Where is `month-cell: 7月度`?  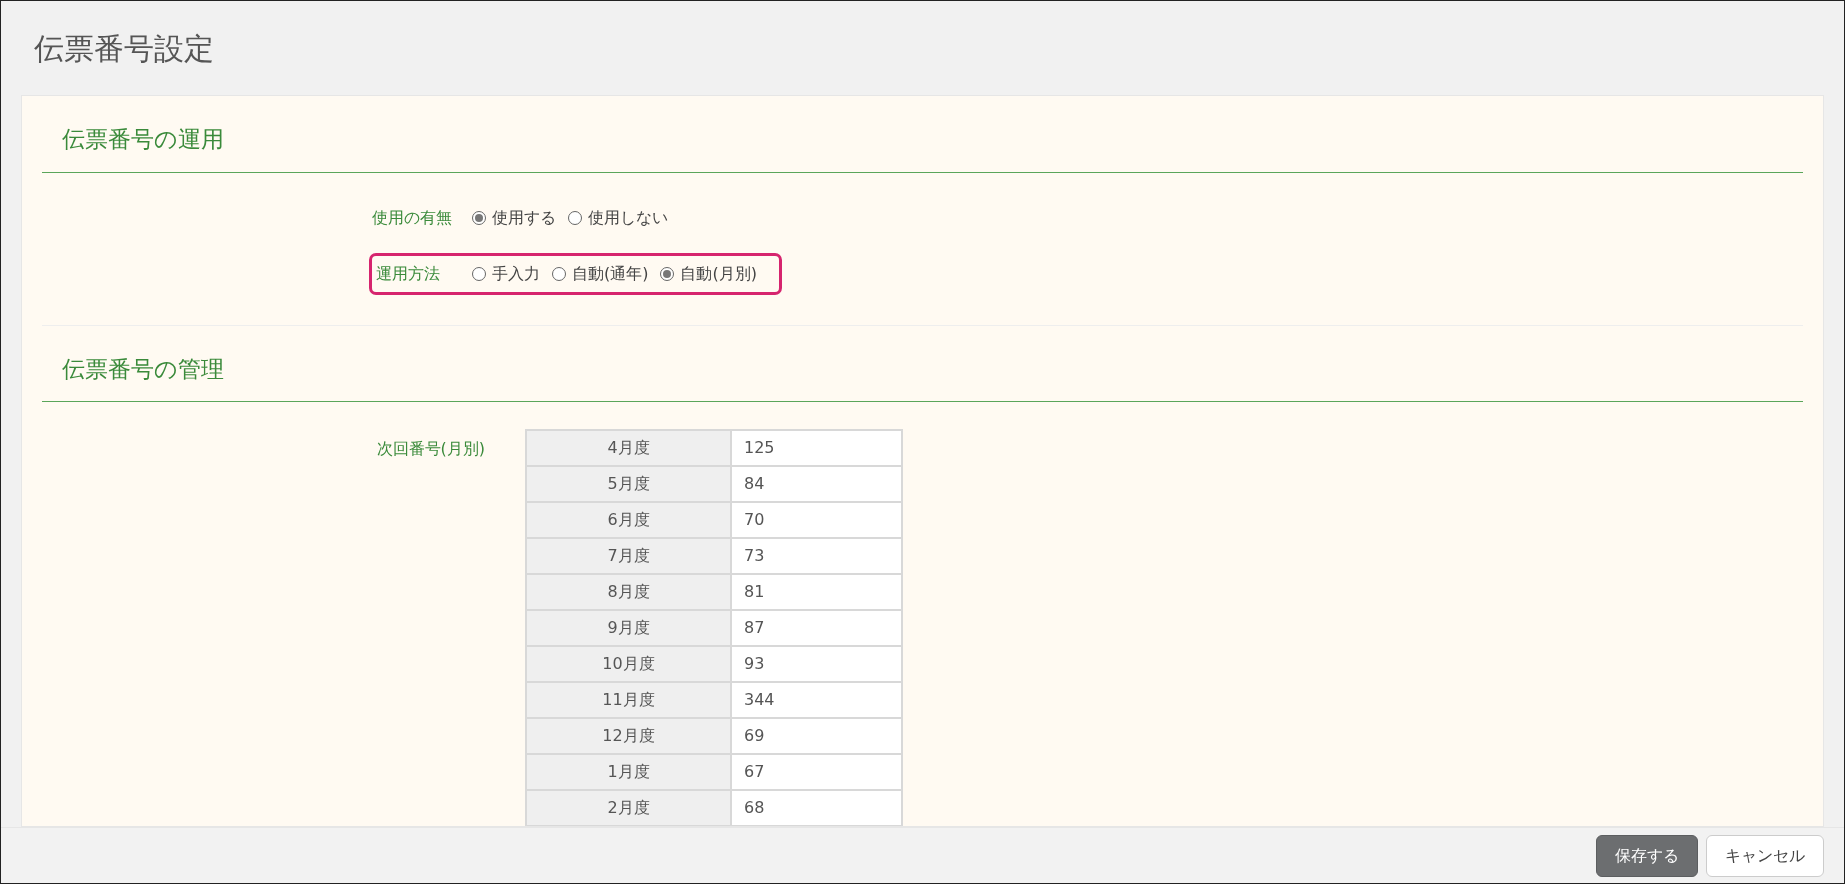 month-cell: 7月度 is located at coordinates (628, 556).